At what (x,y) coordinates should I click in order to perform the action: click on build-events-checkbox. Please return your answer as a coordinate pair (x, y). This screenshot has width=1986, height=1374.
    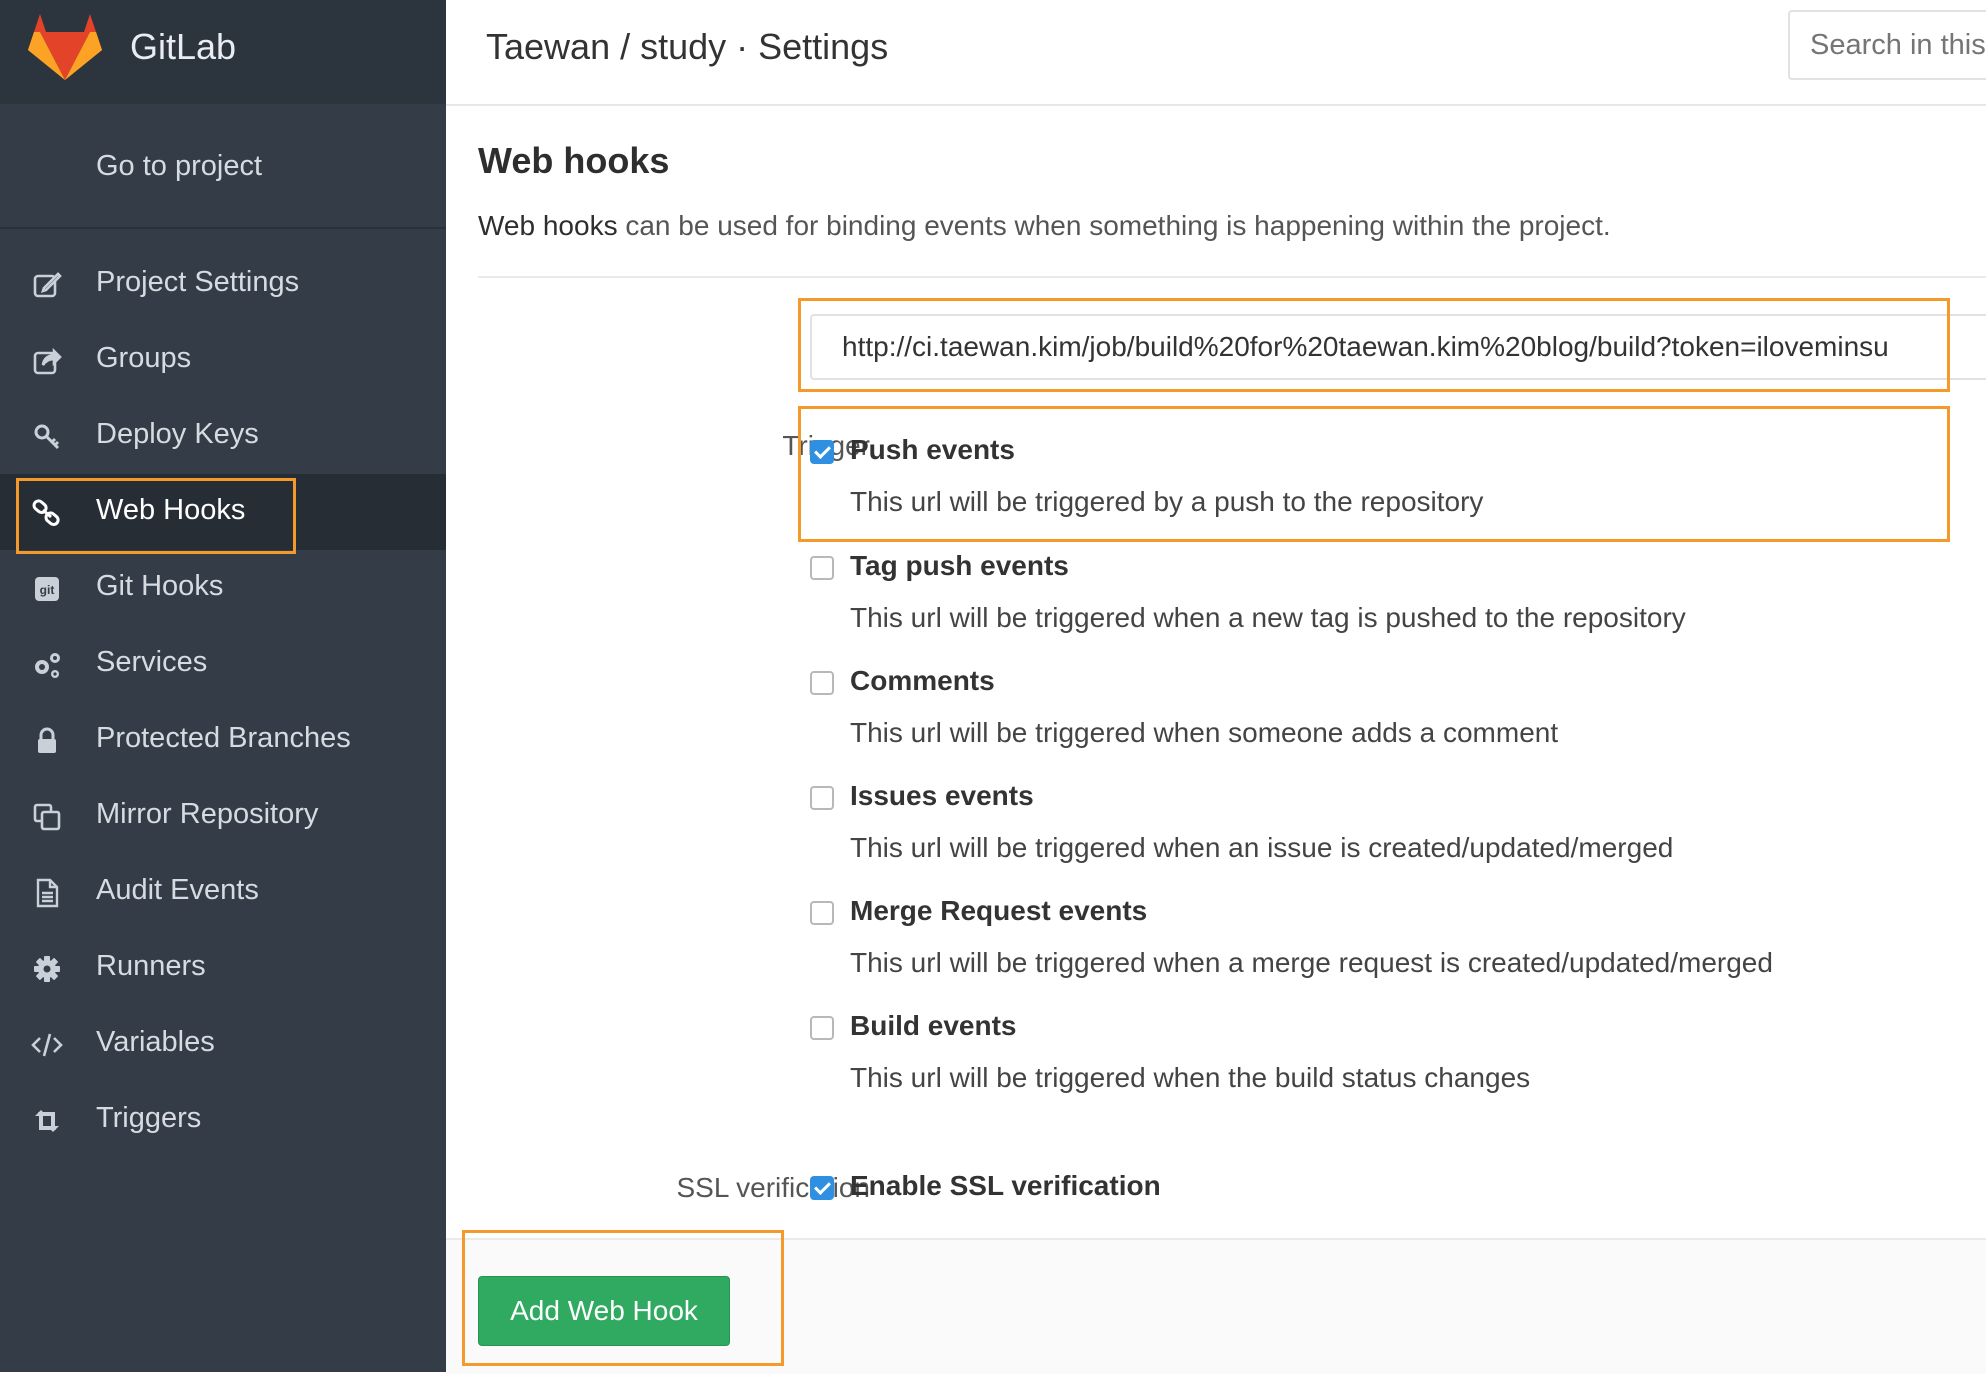
    Looking at the image, I should click on (822, 1028).